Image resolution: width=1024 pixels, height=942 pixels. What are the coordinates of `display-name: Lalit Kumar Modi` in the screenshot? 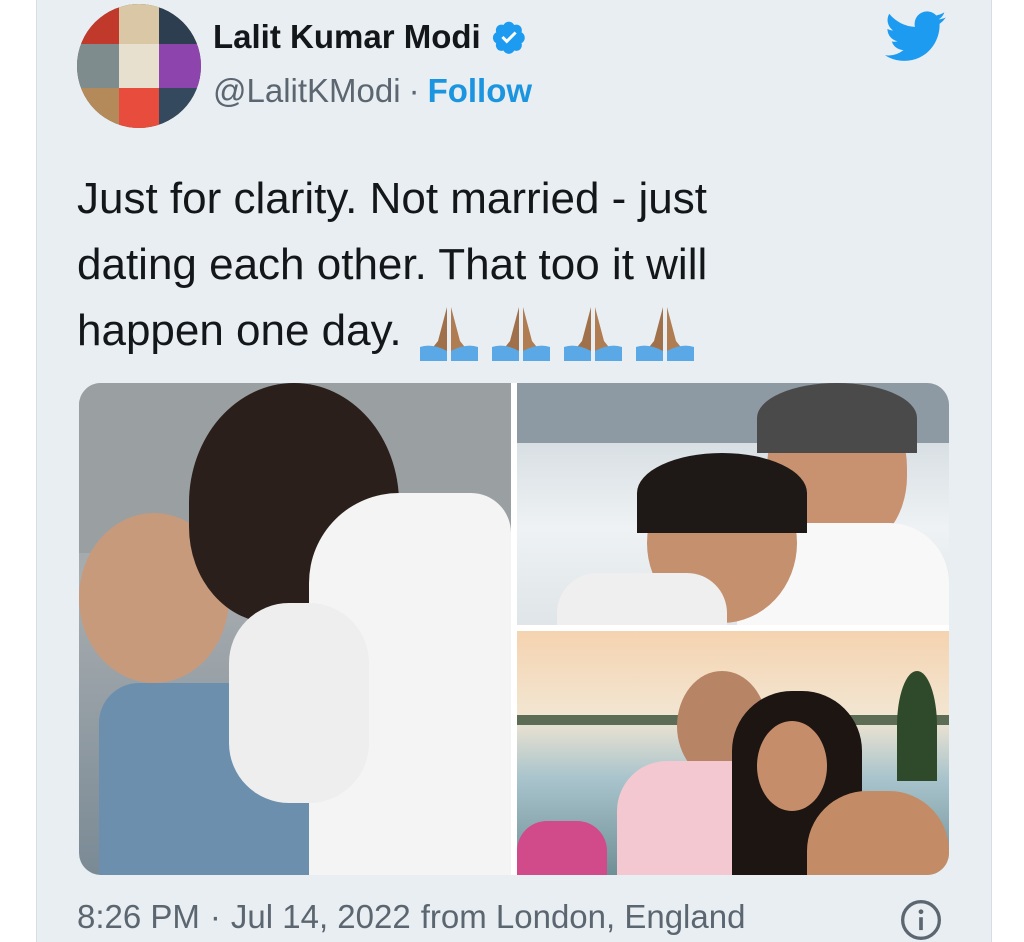 It's located at (347, 37).